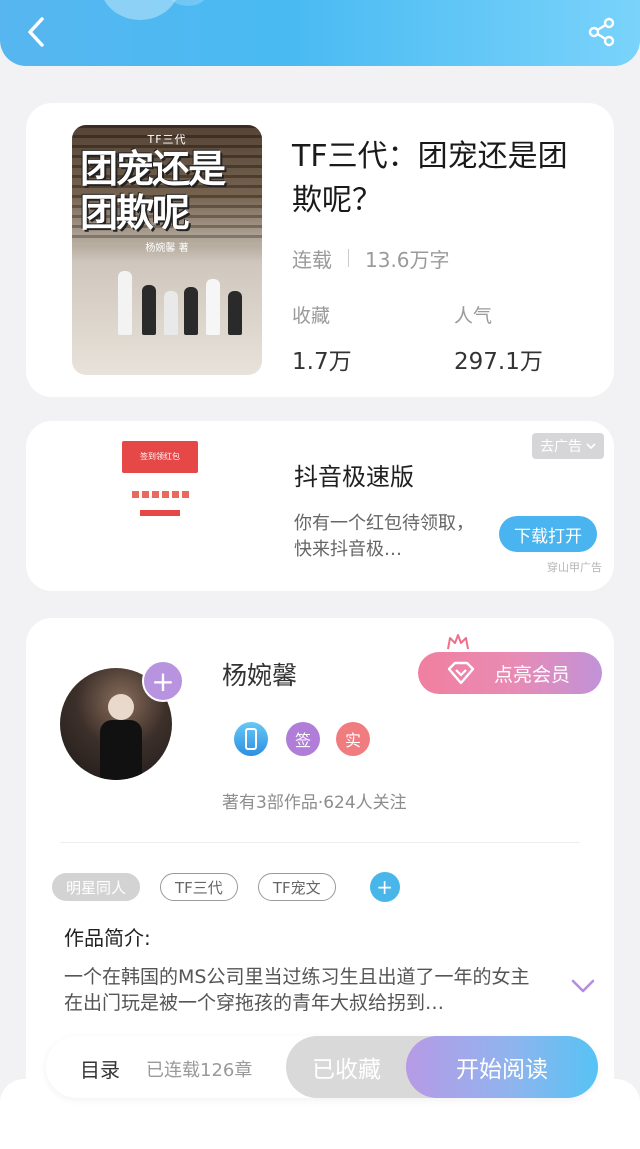 This screenshot has width=640, height=1149. I want to click on popularity-stat: 人气 297.1万, so click(498, 338).